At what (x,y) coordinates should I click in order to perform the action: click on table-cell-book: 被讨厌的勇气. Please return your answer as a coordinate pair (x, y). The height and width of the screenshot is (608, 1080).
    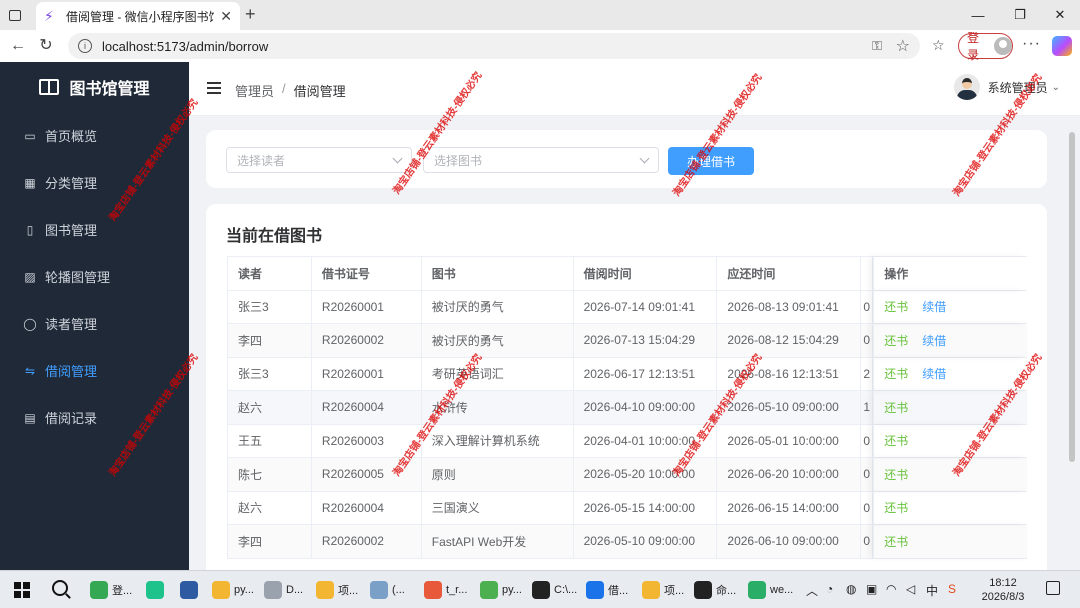
    Looking at the image, I should click on (498, 306).